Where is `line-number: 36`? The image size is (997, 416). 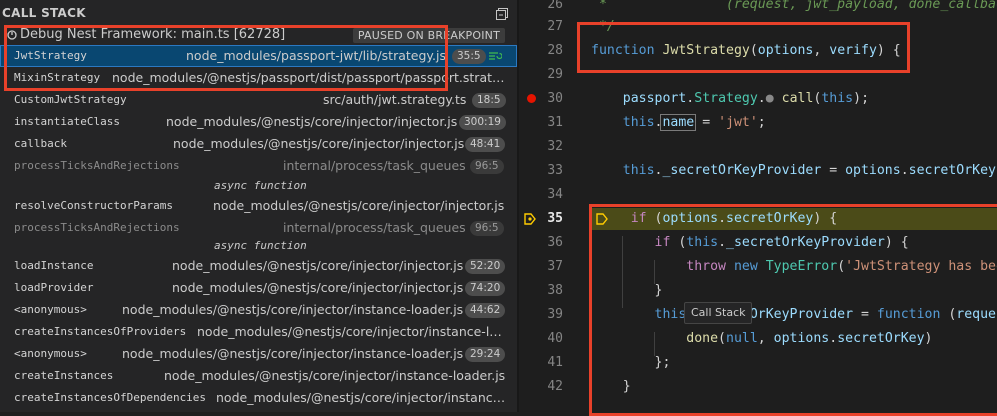
line-number: 36 is located at coordinates (555, 242).